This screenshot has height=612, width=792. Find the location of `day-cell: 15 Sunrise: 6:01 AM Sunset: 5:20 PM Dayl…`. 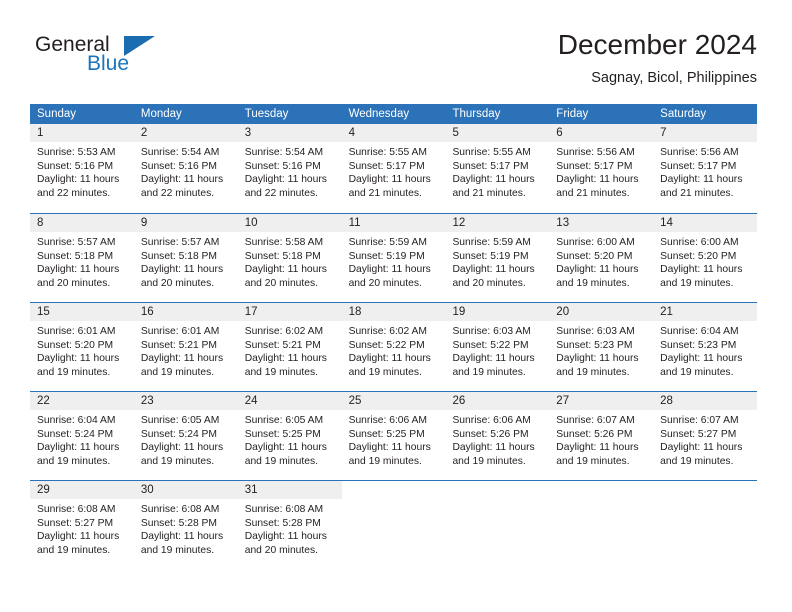

day-cell: 15 Sunrise: 6:01 AM Sunset: 5:20 PM Dayl… is located at coordinates (82, 347).